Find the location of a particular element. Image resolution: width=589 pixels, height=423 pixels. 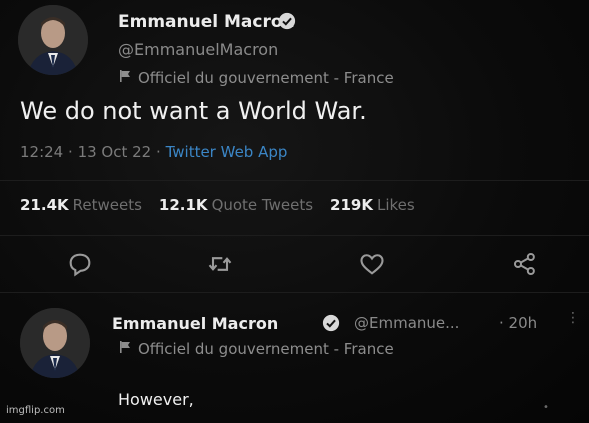

retweets-stat: 21.4K Retweets is located at coordinates (81, 205).